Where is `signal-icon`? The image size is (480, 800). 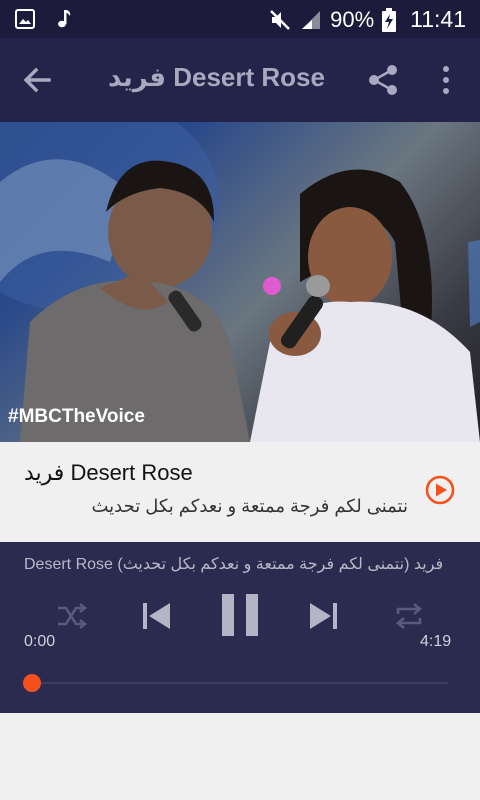
signal-icon is located at coordinates (311, 19).